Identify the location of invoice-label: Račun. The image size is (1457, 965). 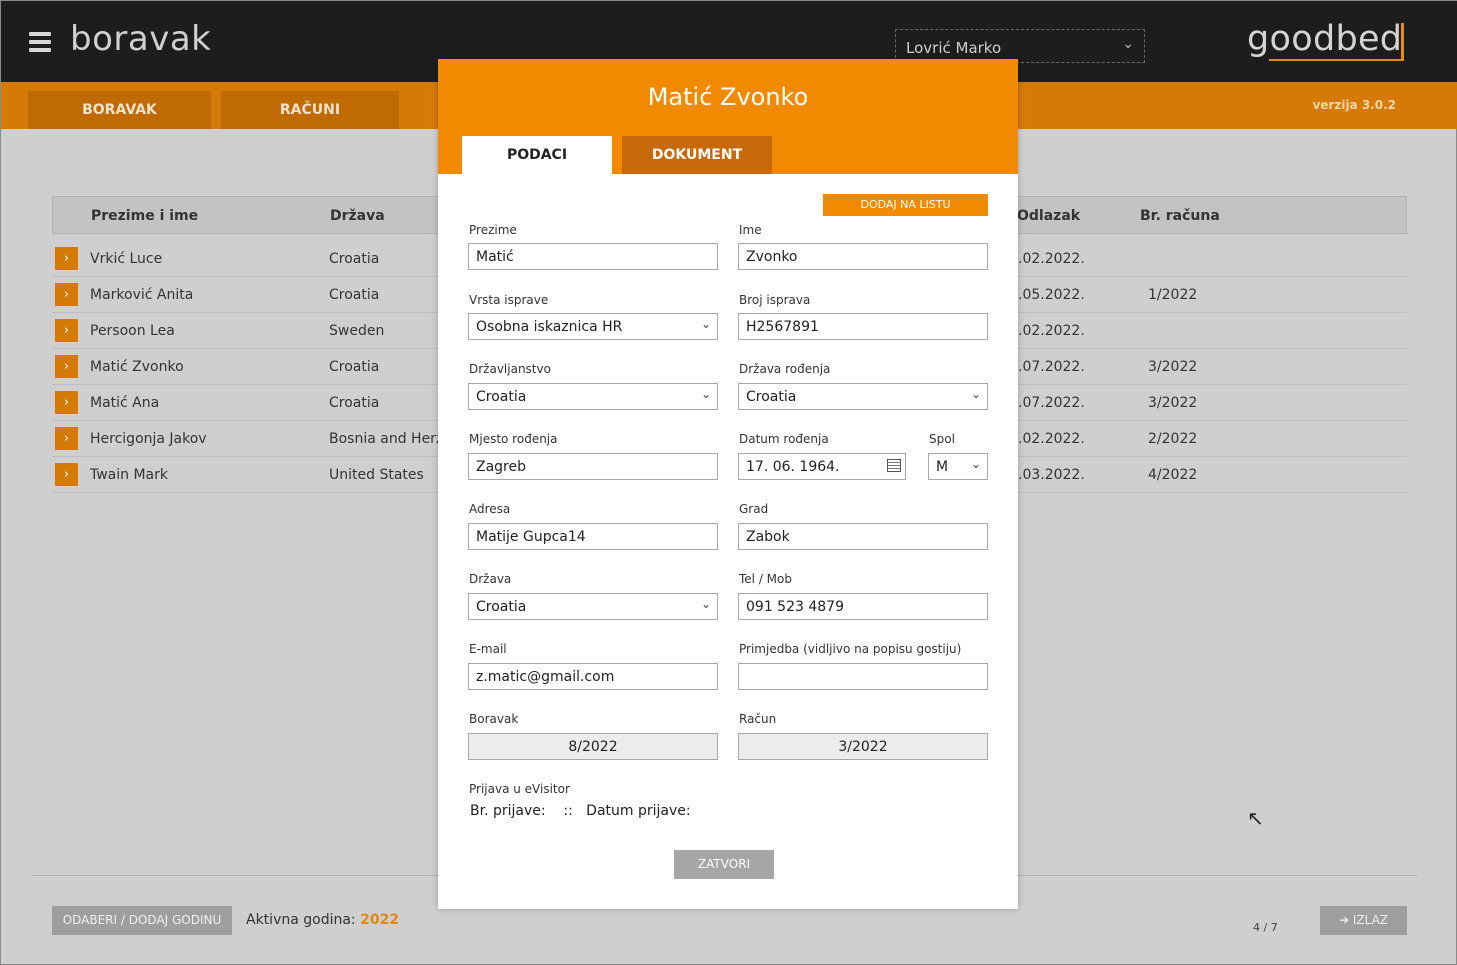
(758, 719).